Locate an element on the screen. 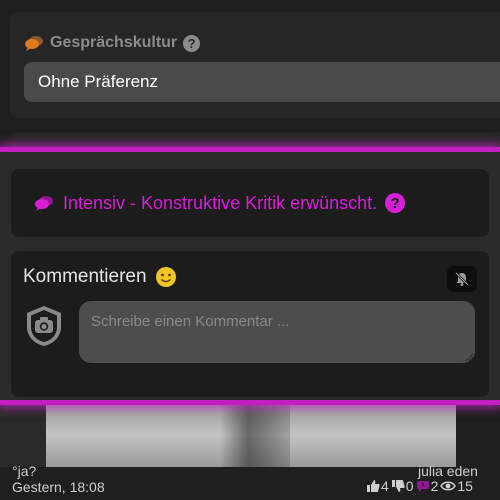 The image size is (500, 500). like-stat: 4 is located at coordinates (377, 486).